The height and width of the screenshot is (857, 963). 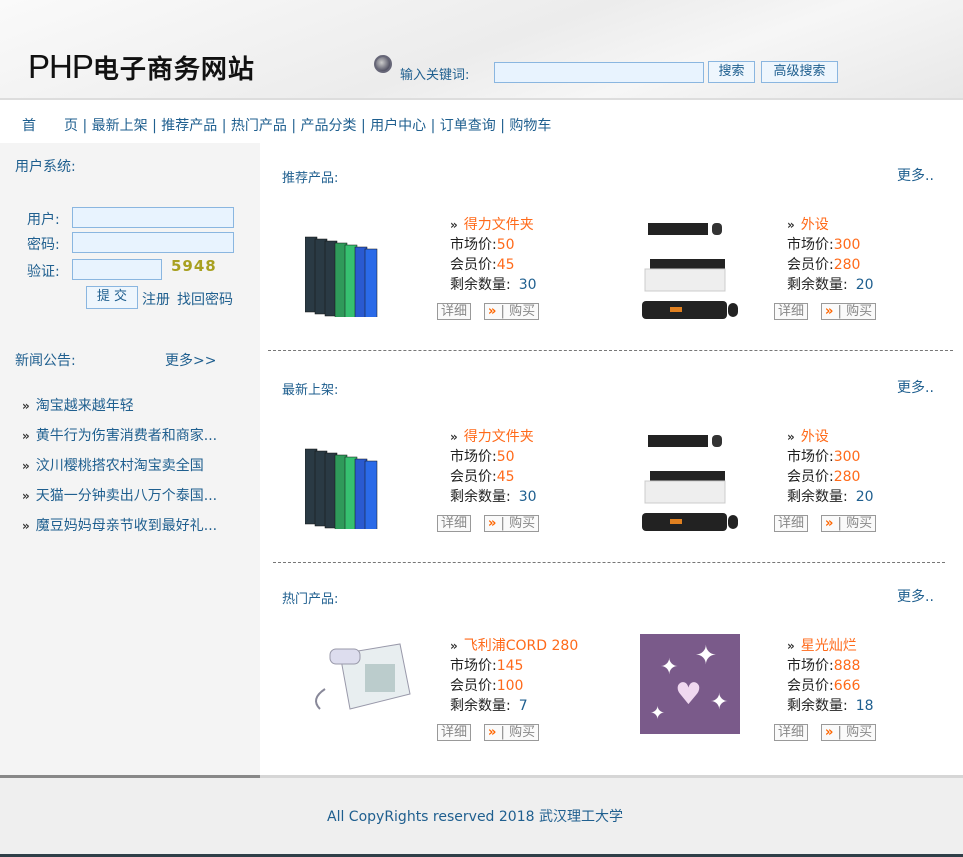 What do you see at coordinates (310, 599) in the screenshot?
I see `section-title: 热门产品:` at bounding box center [310, 599].